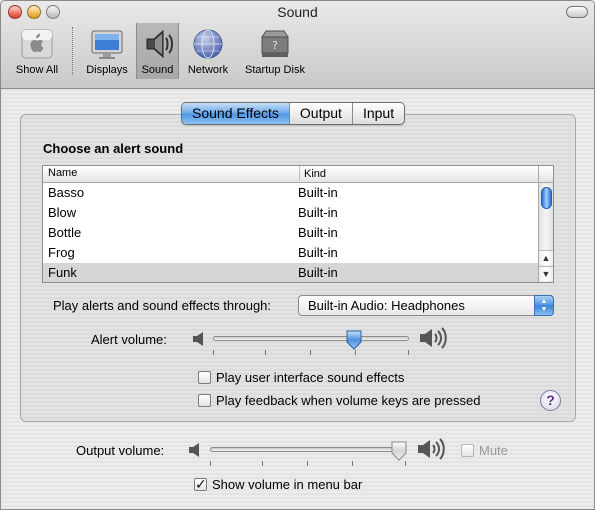 The width and height of the screenshot is (595, 510). I want to click on apple-show-all-icon, so click(37, 44).